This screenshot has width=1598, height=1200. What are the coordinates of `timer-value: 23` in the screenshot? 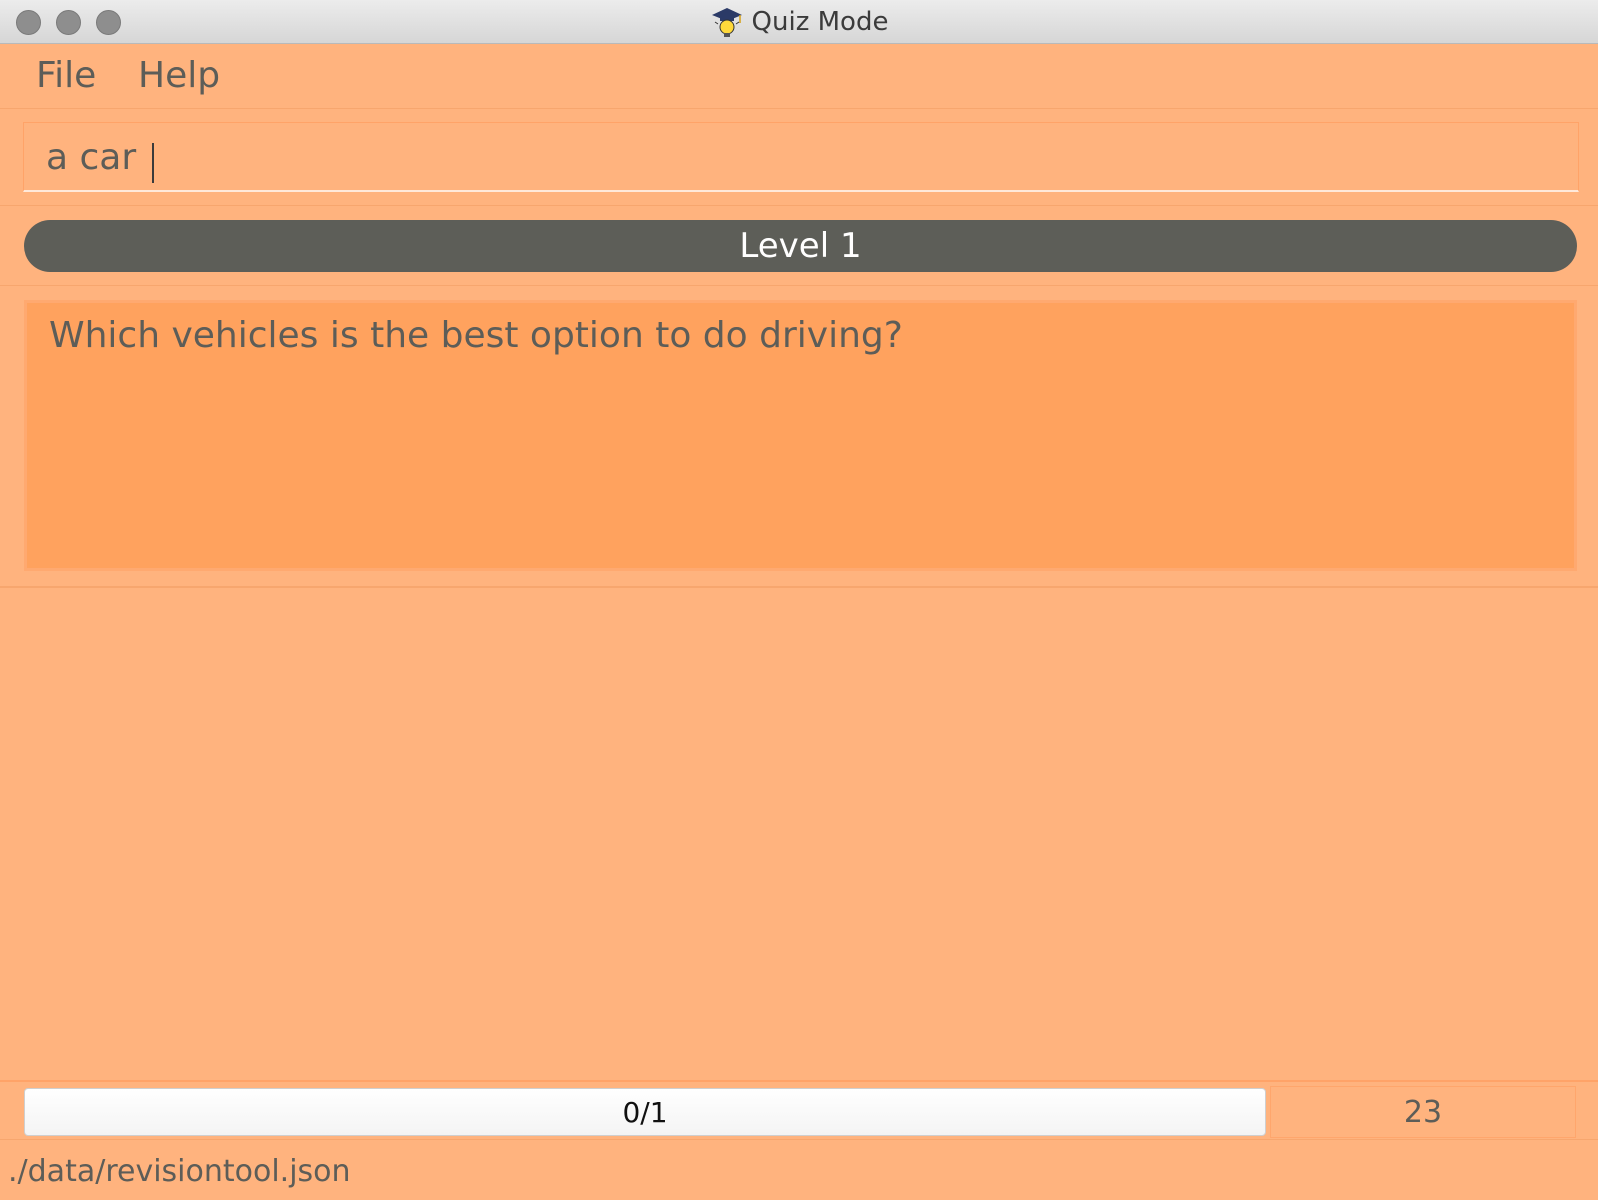 It's located at (1423, 1112).